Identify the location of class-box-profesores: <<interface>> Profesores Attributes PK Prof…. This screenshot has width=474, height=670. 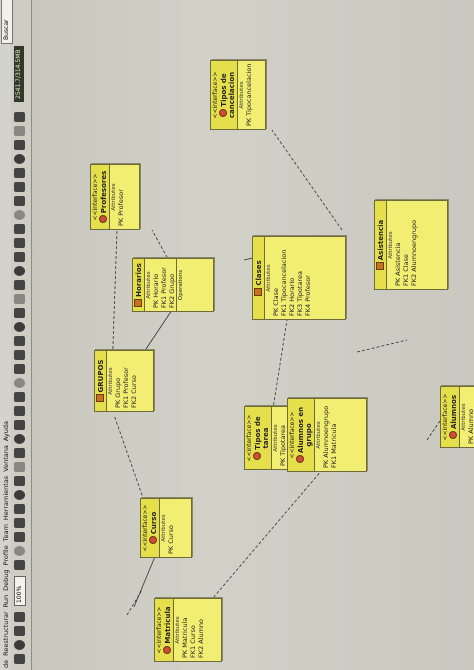
(115, 197).